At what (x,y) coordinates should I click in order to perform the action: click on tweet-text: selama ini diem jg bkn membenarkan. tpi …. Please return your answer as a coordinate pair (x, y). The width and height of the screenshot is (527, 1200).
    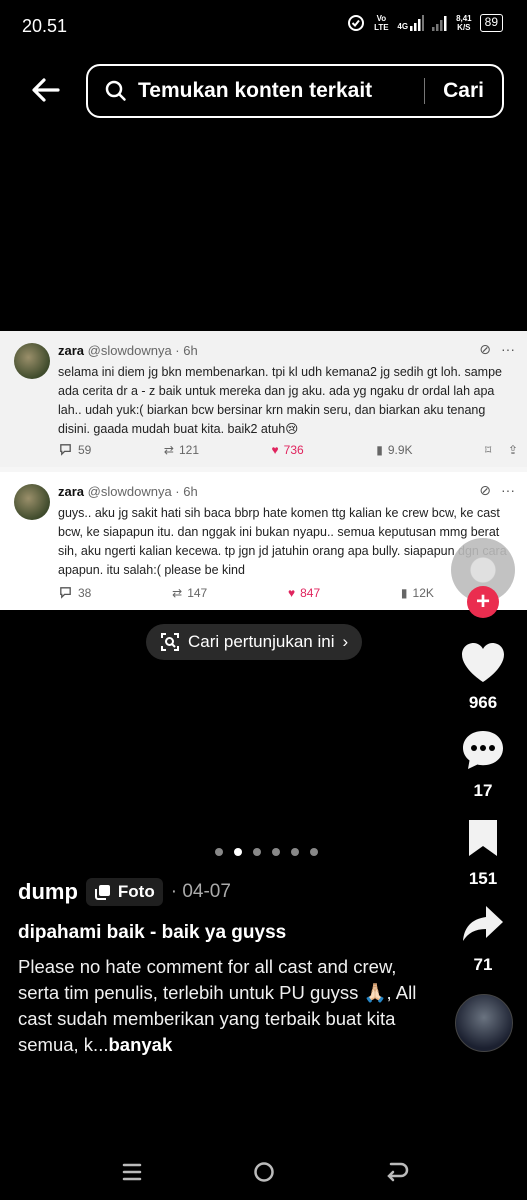
    Looking at the image, I should click on (280, 400).